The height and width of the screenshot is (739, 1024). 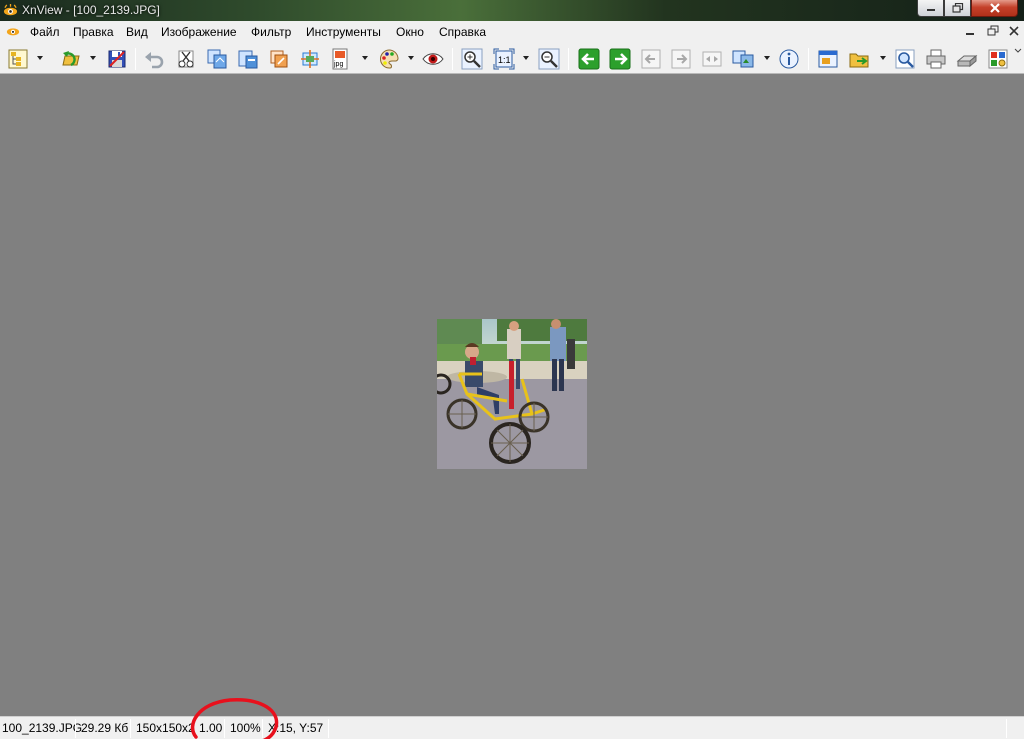 What do you see at coordinates (905, 59) in the screenshot?
I see `search-icon` at bounding box center [905, 59].